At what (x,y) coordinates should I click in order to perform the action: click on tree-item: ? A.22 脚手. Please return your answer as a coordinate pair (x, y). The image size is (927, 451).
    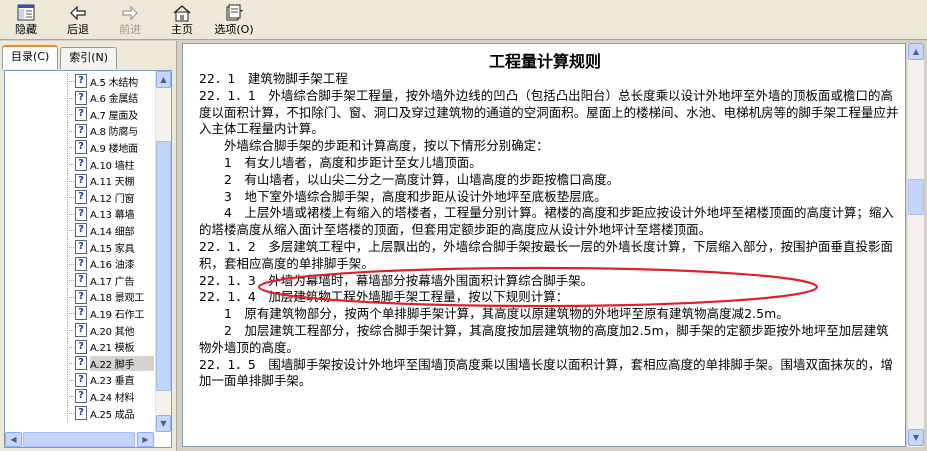
    Looking at the image, I should click on (79, 364).